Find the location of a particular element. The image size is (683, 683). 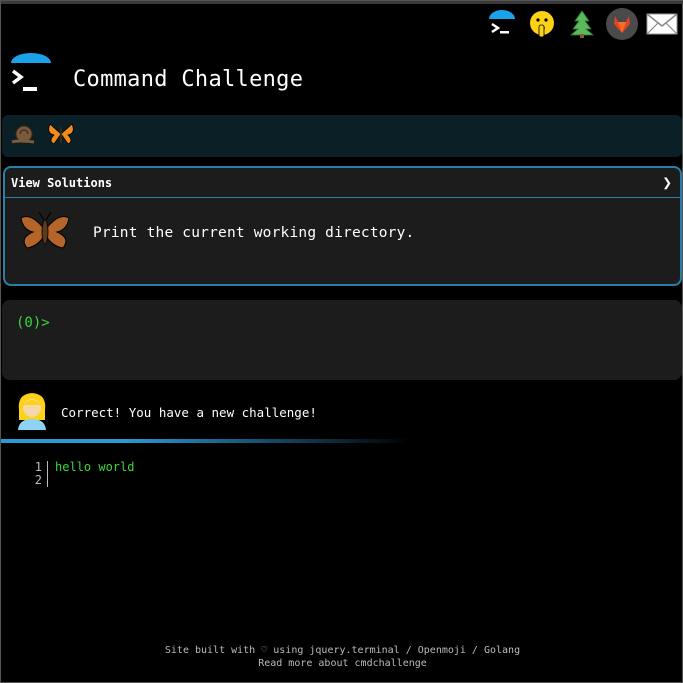

terminal-prompt: (0)> is located at coordinates (33, 323).